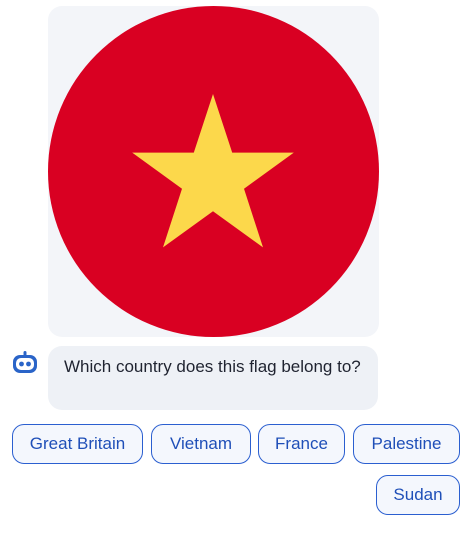 The image size is (474, 536). Describe the element at coordinates (406, 444) in the screenshot. I see `answer-palestine-button: Palestine` at that location.